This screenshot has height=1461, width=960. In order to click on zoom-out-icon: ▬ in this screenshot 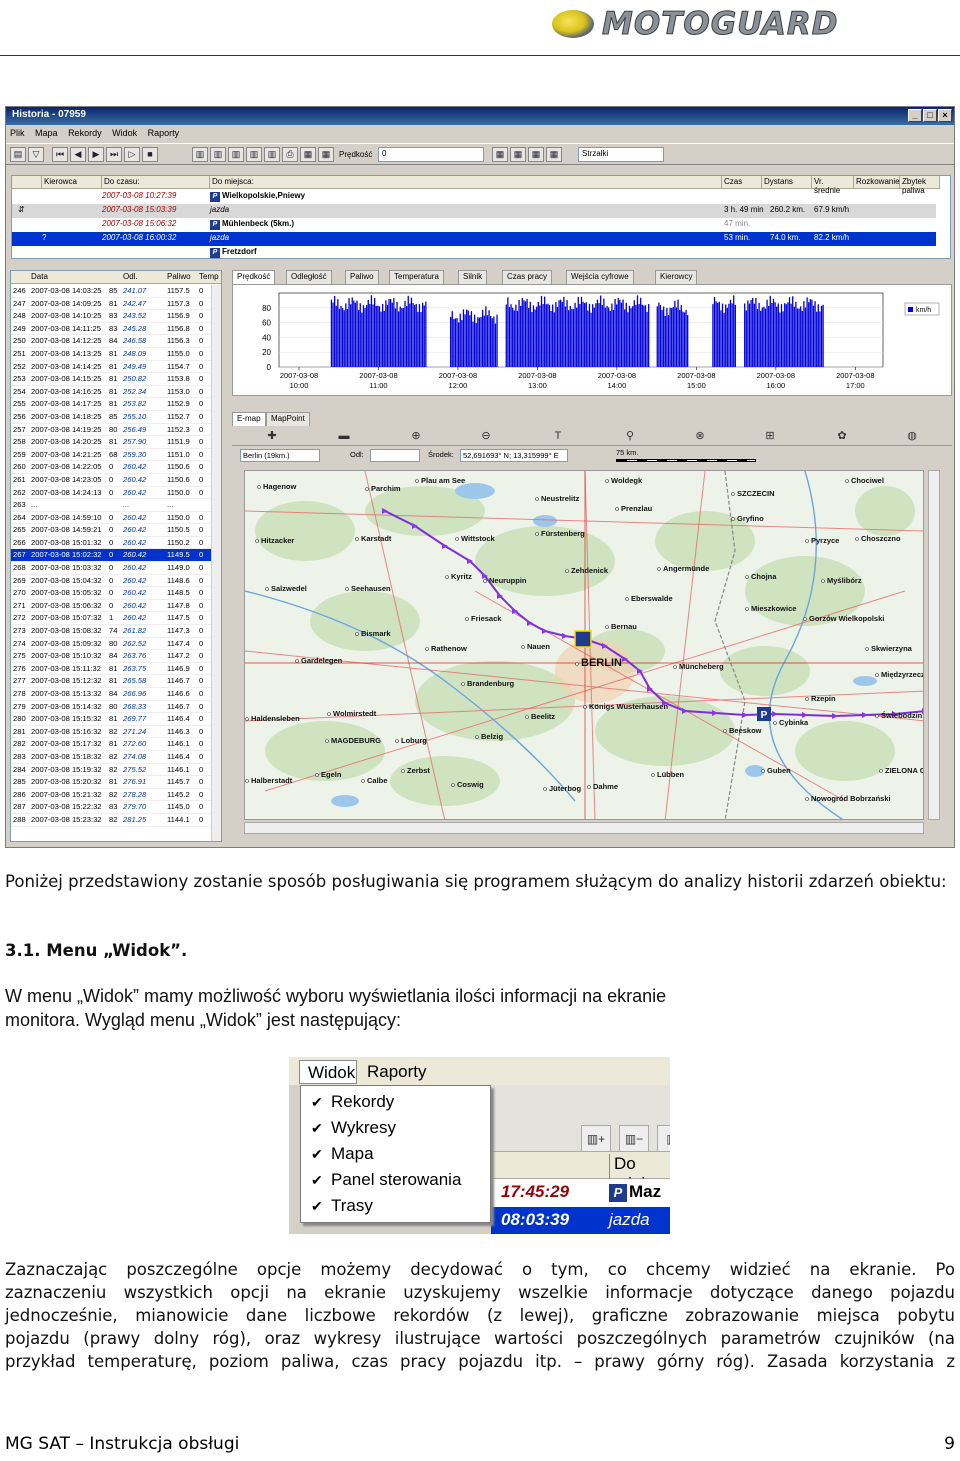, I will do `click(344, 436)`.